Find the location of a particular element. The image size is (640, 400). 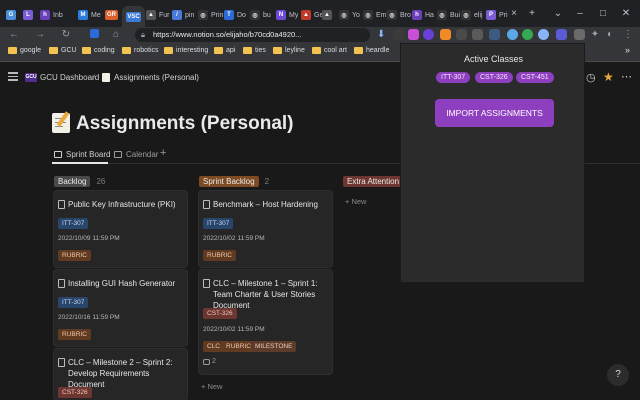

maximize-icon: □ is located at coordinates (603, 14).